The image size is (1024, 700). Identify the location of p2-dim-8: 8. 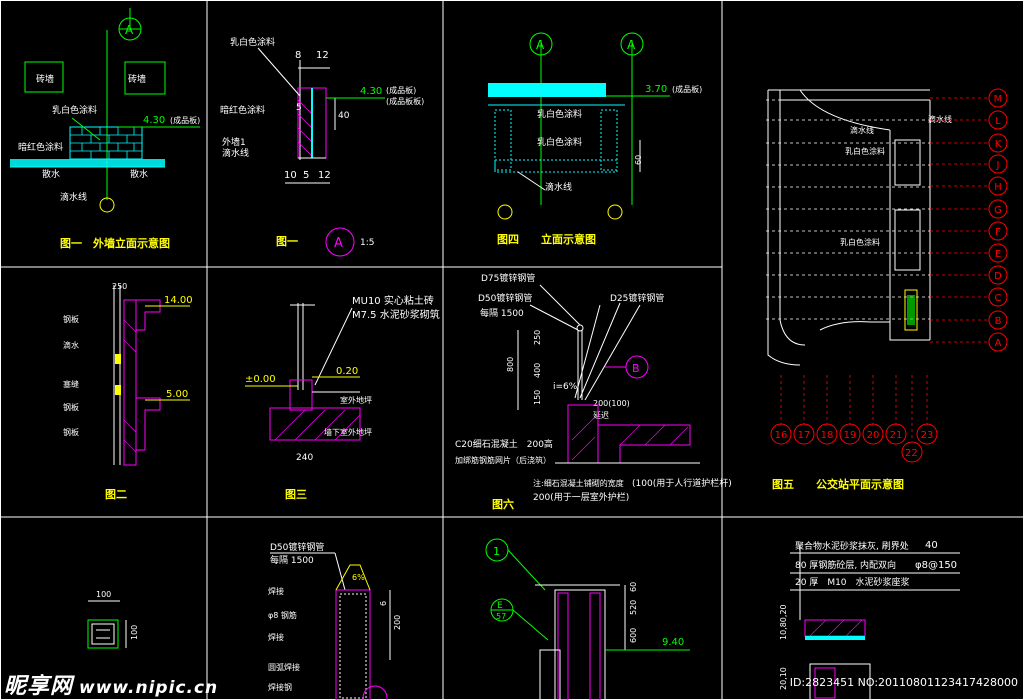
(298, 55).